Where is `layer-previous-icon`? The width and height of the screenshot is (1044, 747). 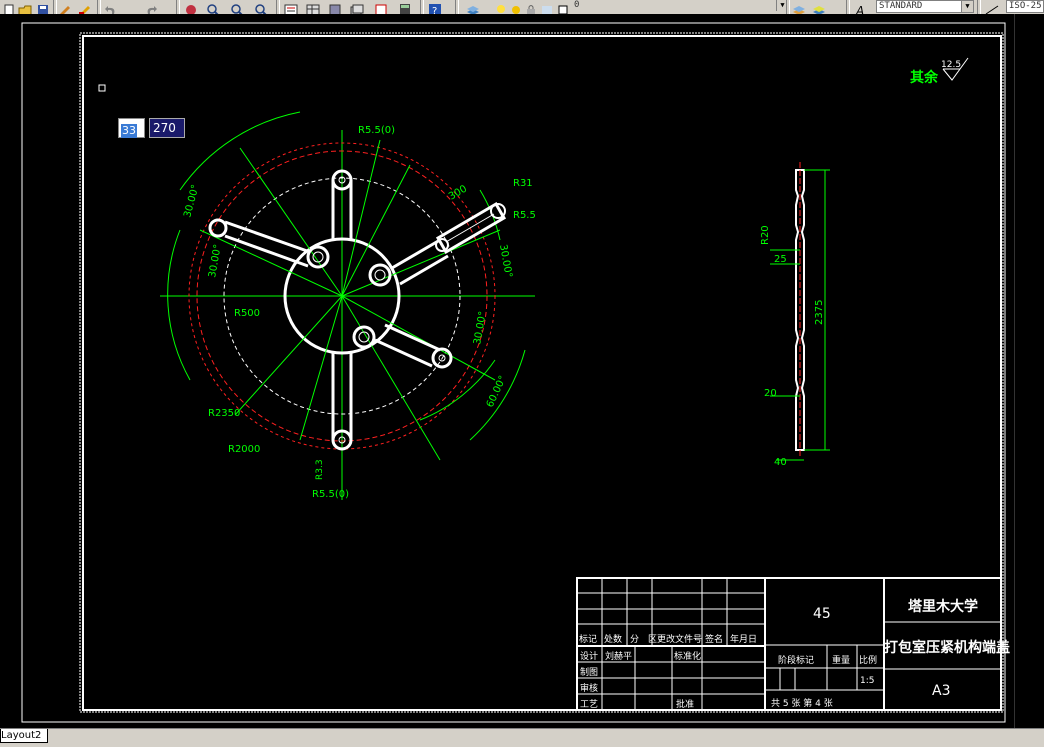
layer-previous-icon is located at coordinates (799, 7).